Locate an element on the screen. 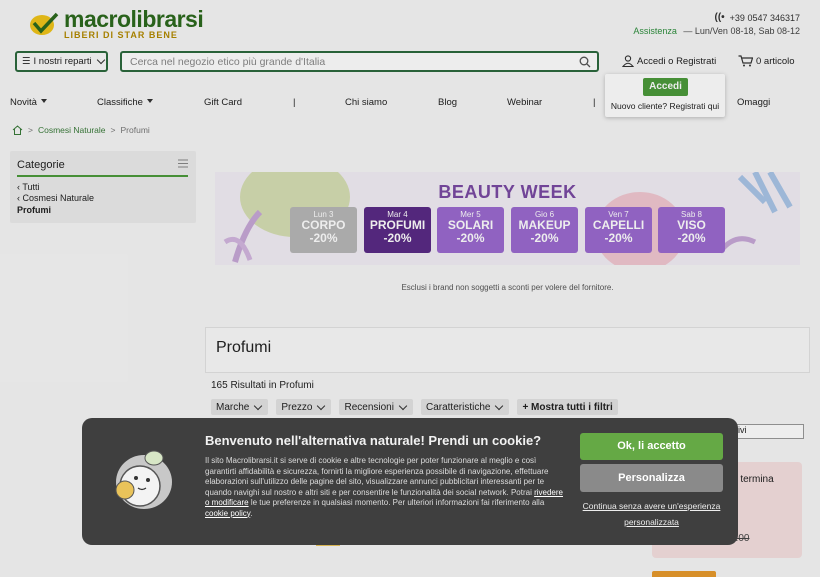 The image size is (820, 577). hedgehog-cookie-icon is located at coordinates (143, 479).